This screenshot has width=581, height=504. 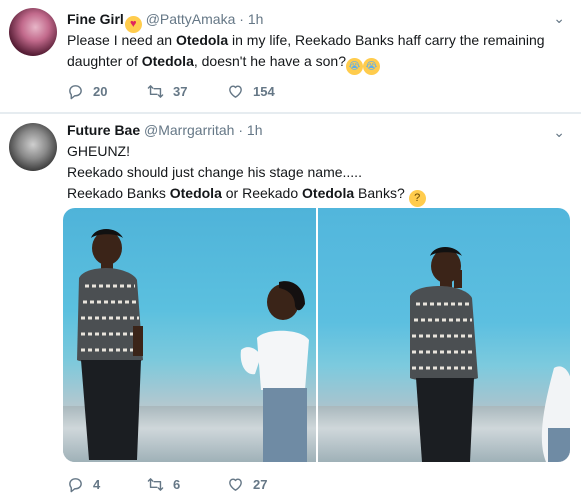 What do you see at coordinates (177, 484) in the screenshot?
I see `retweet-count: 6` at bounding box center [177, 484].